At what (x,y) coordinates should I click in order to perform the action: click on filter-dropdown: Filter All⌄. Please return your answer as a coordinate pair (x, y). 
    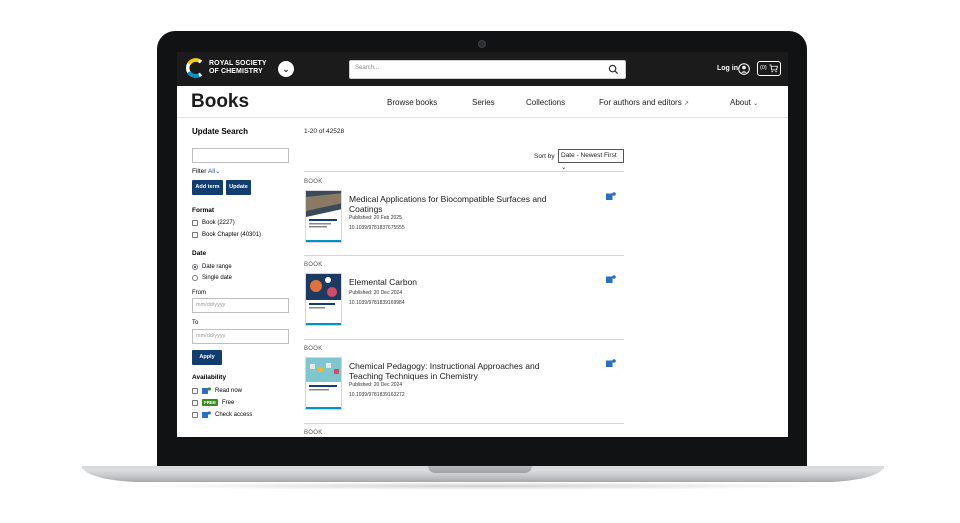
    Looking at the image, I should click on (206, 171).